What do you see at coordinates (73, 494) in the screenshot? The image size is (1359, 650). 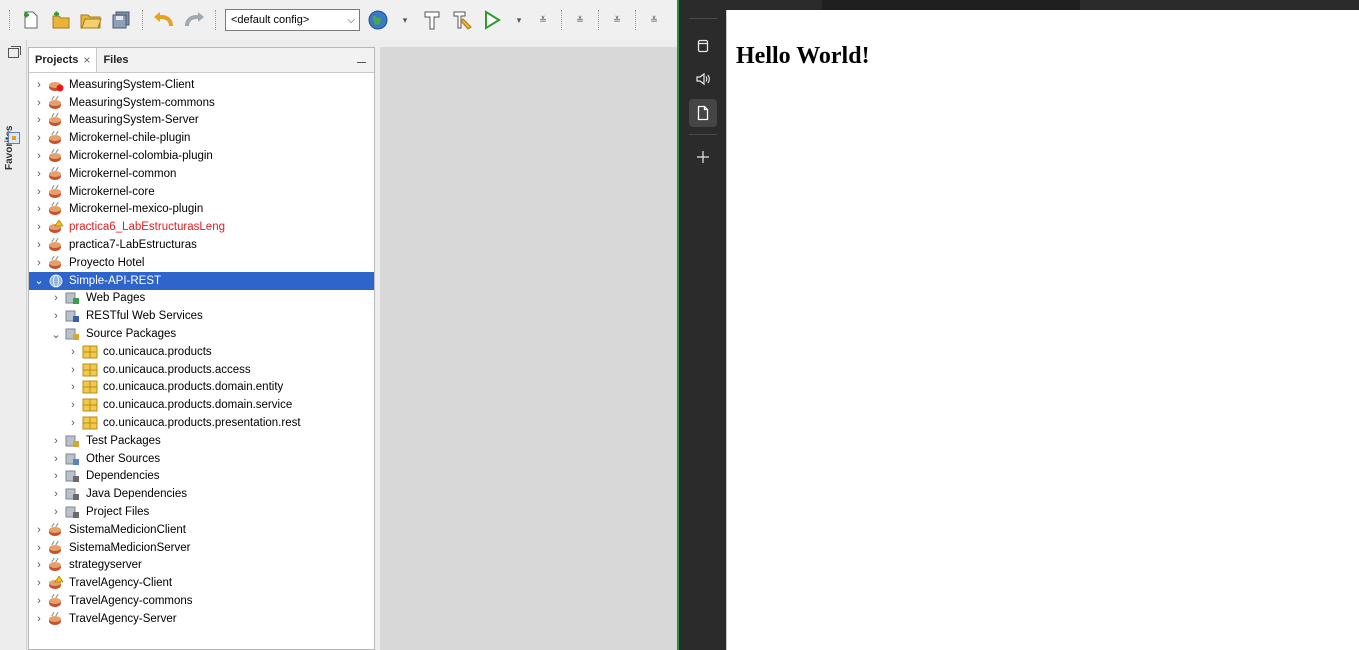 I see `java-dependencies-folder-icon` at bounding box center [73, 494].